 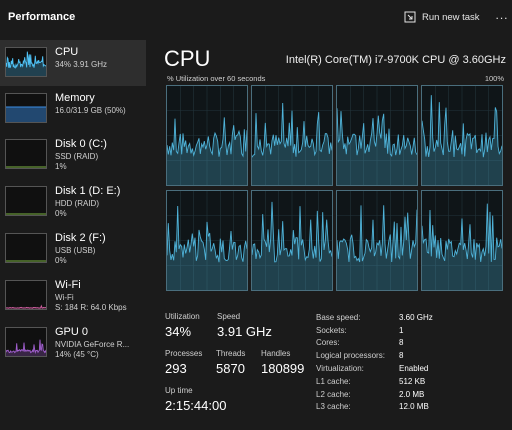 I want to click on sidebar-item-detail: HDD (RAID), so click(x=77, y=203).